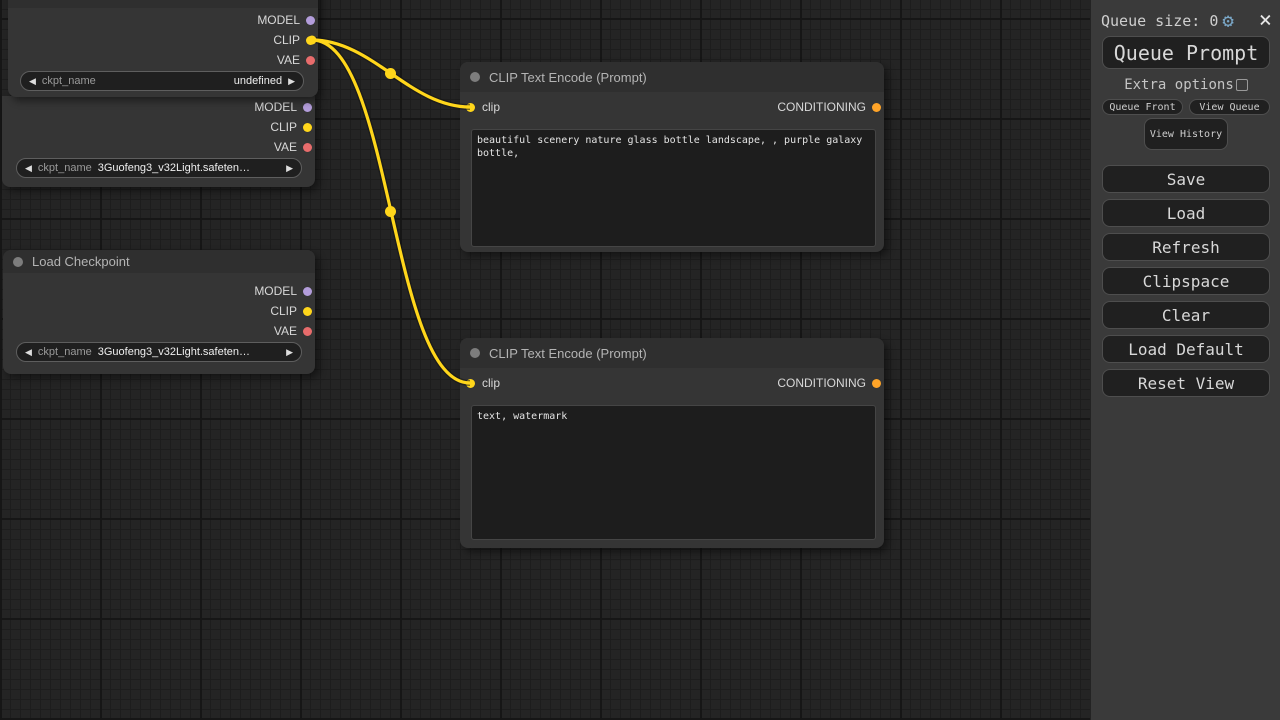 This screenshot has height=720, width=1280. What do you see at coordinates (1186, 383) in the screenshot?
I see `reset-view-button: Reset View` at bounding box center [1186, 383].